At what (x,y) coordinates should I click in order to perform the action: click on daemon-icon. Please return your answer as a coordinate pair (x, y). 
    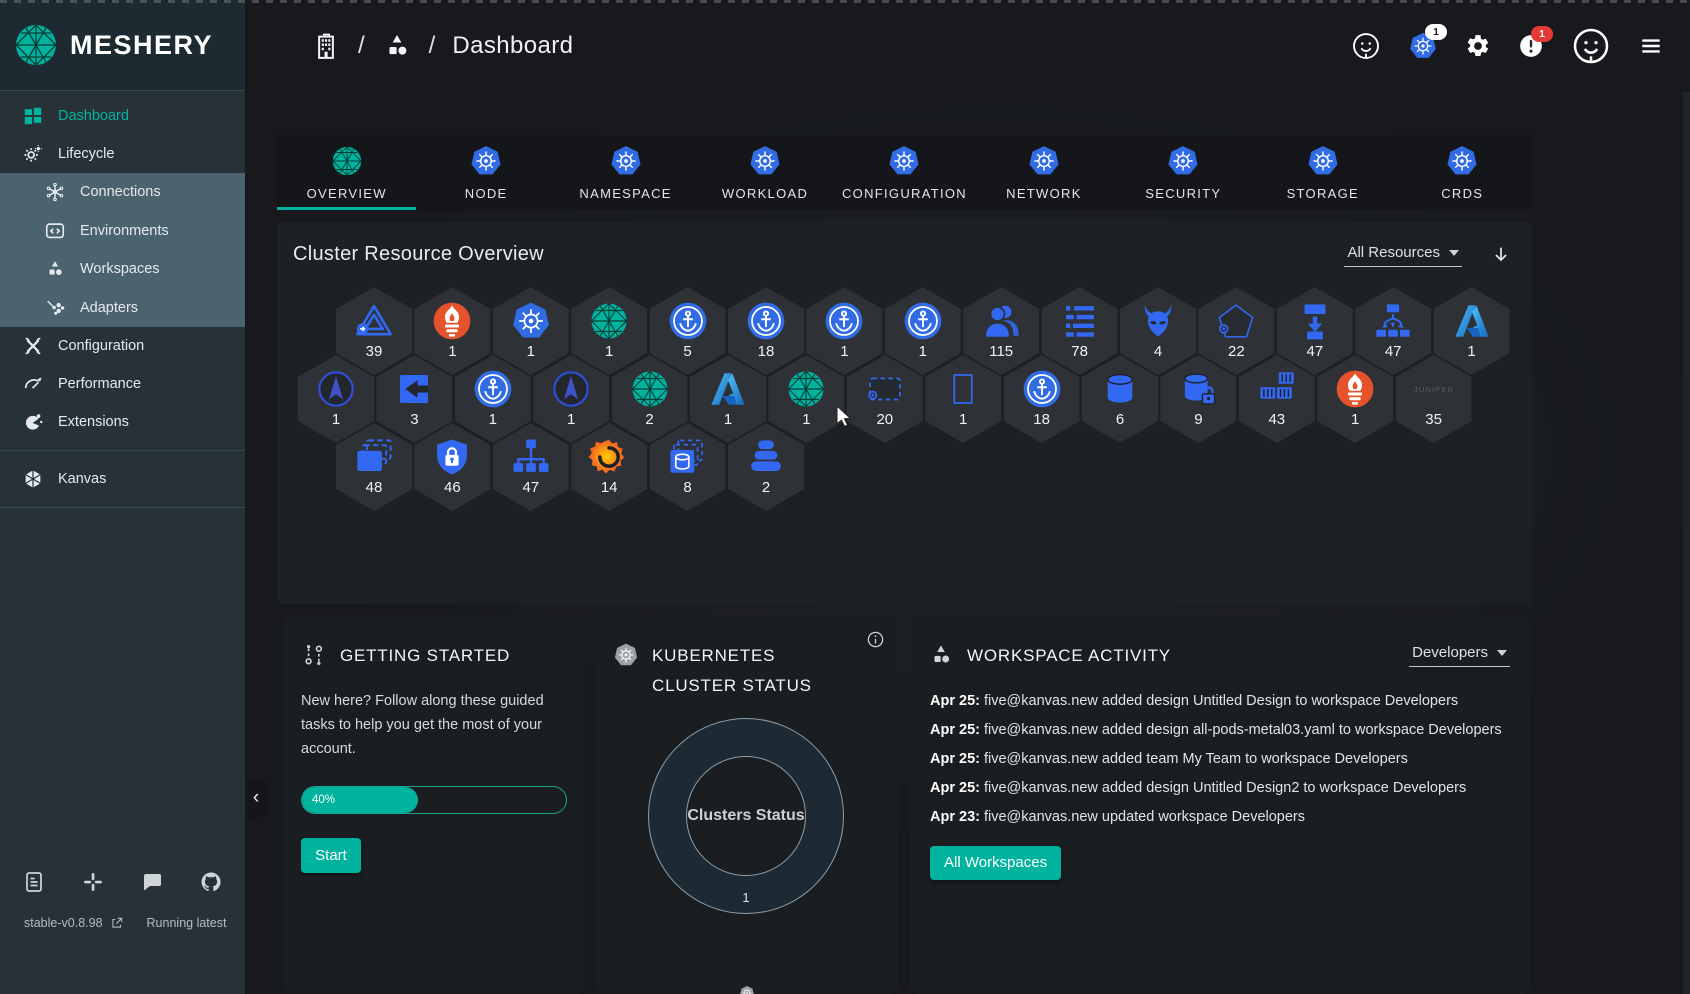
    Looking at the image, I should click on (1158, 321).